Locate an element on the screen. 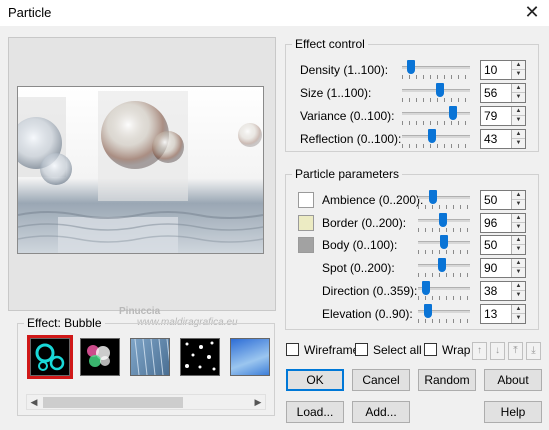 This screenshot has width=549, height=430. particle-parameters-title: Particle parameters is located at coordinates (347, 174).